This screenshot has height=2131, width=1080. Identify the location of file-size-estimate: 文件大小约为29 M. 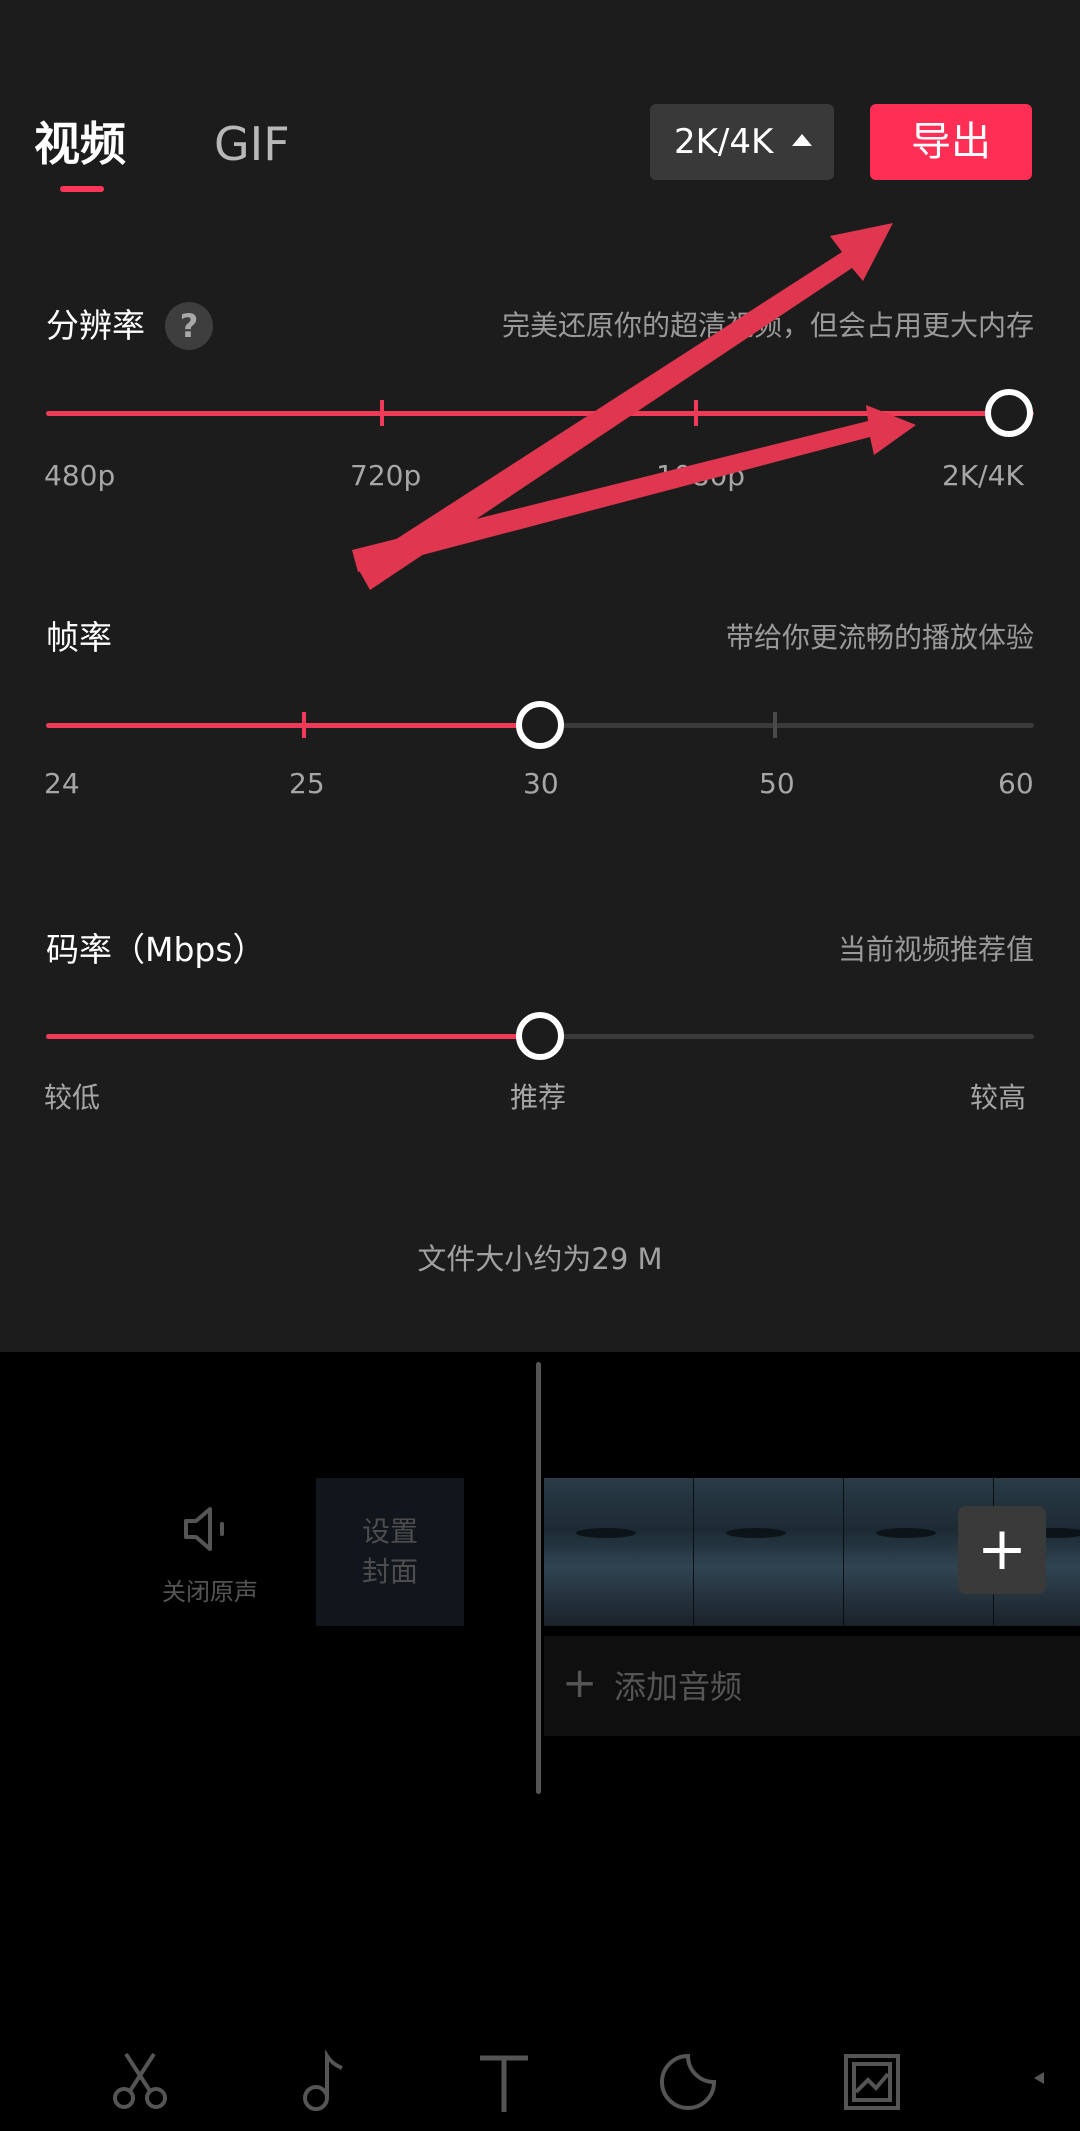
(540, 1259).